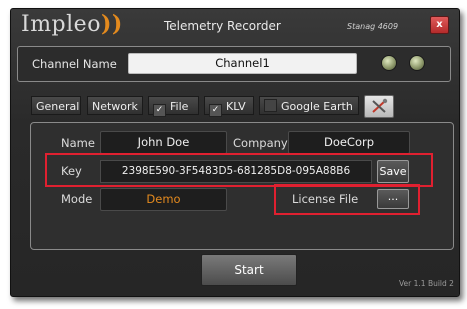 The width and height of the screenshot is (467, 309). Describe the element at coordinates (77, 199) in the screenshot. I see `mode-label: Mode` at that location.